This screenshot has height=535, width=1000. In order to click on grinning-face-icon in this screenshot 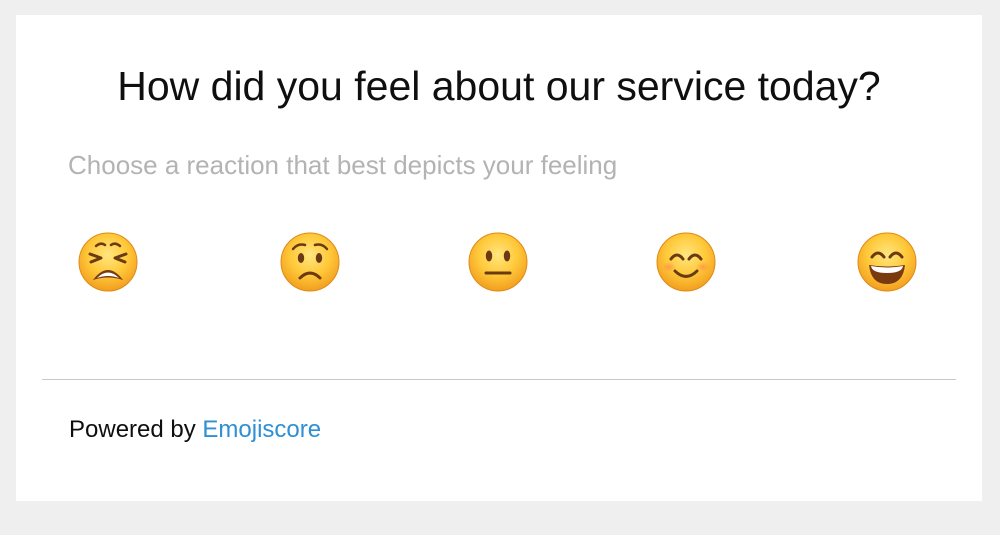, I will do `click(887, 262)`.